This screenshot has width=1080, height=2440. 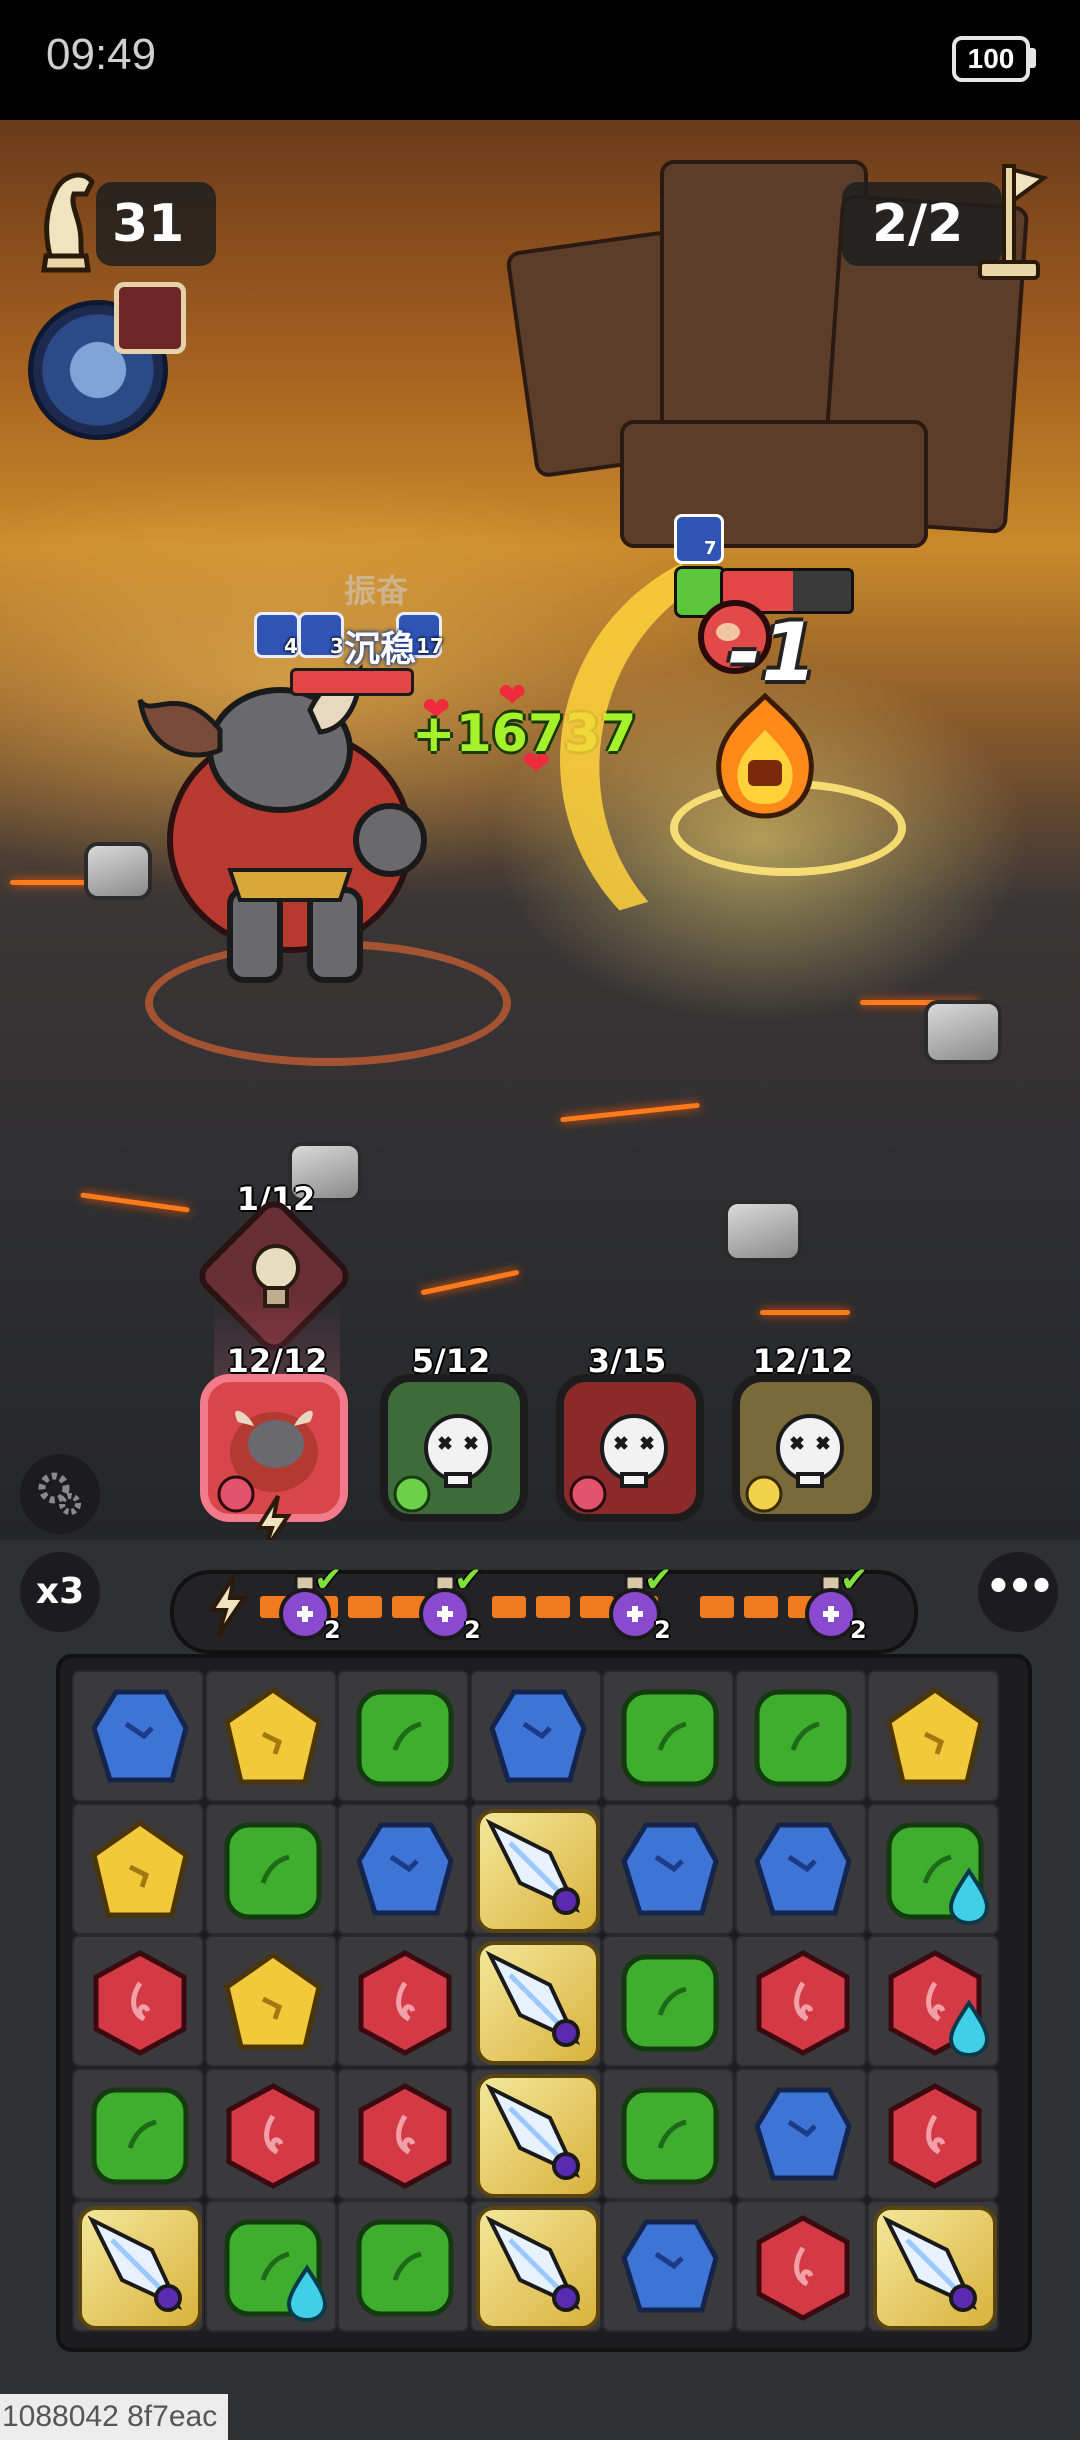 What do you see at coordinates (376, 591) in the screenshot?
I see `status-faded-text: 振奋` at bounding box center [376, 591].